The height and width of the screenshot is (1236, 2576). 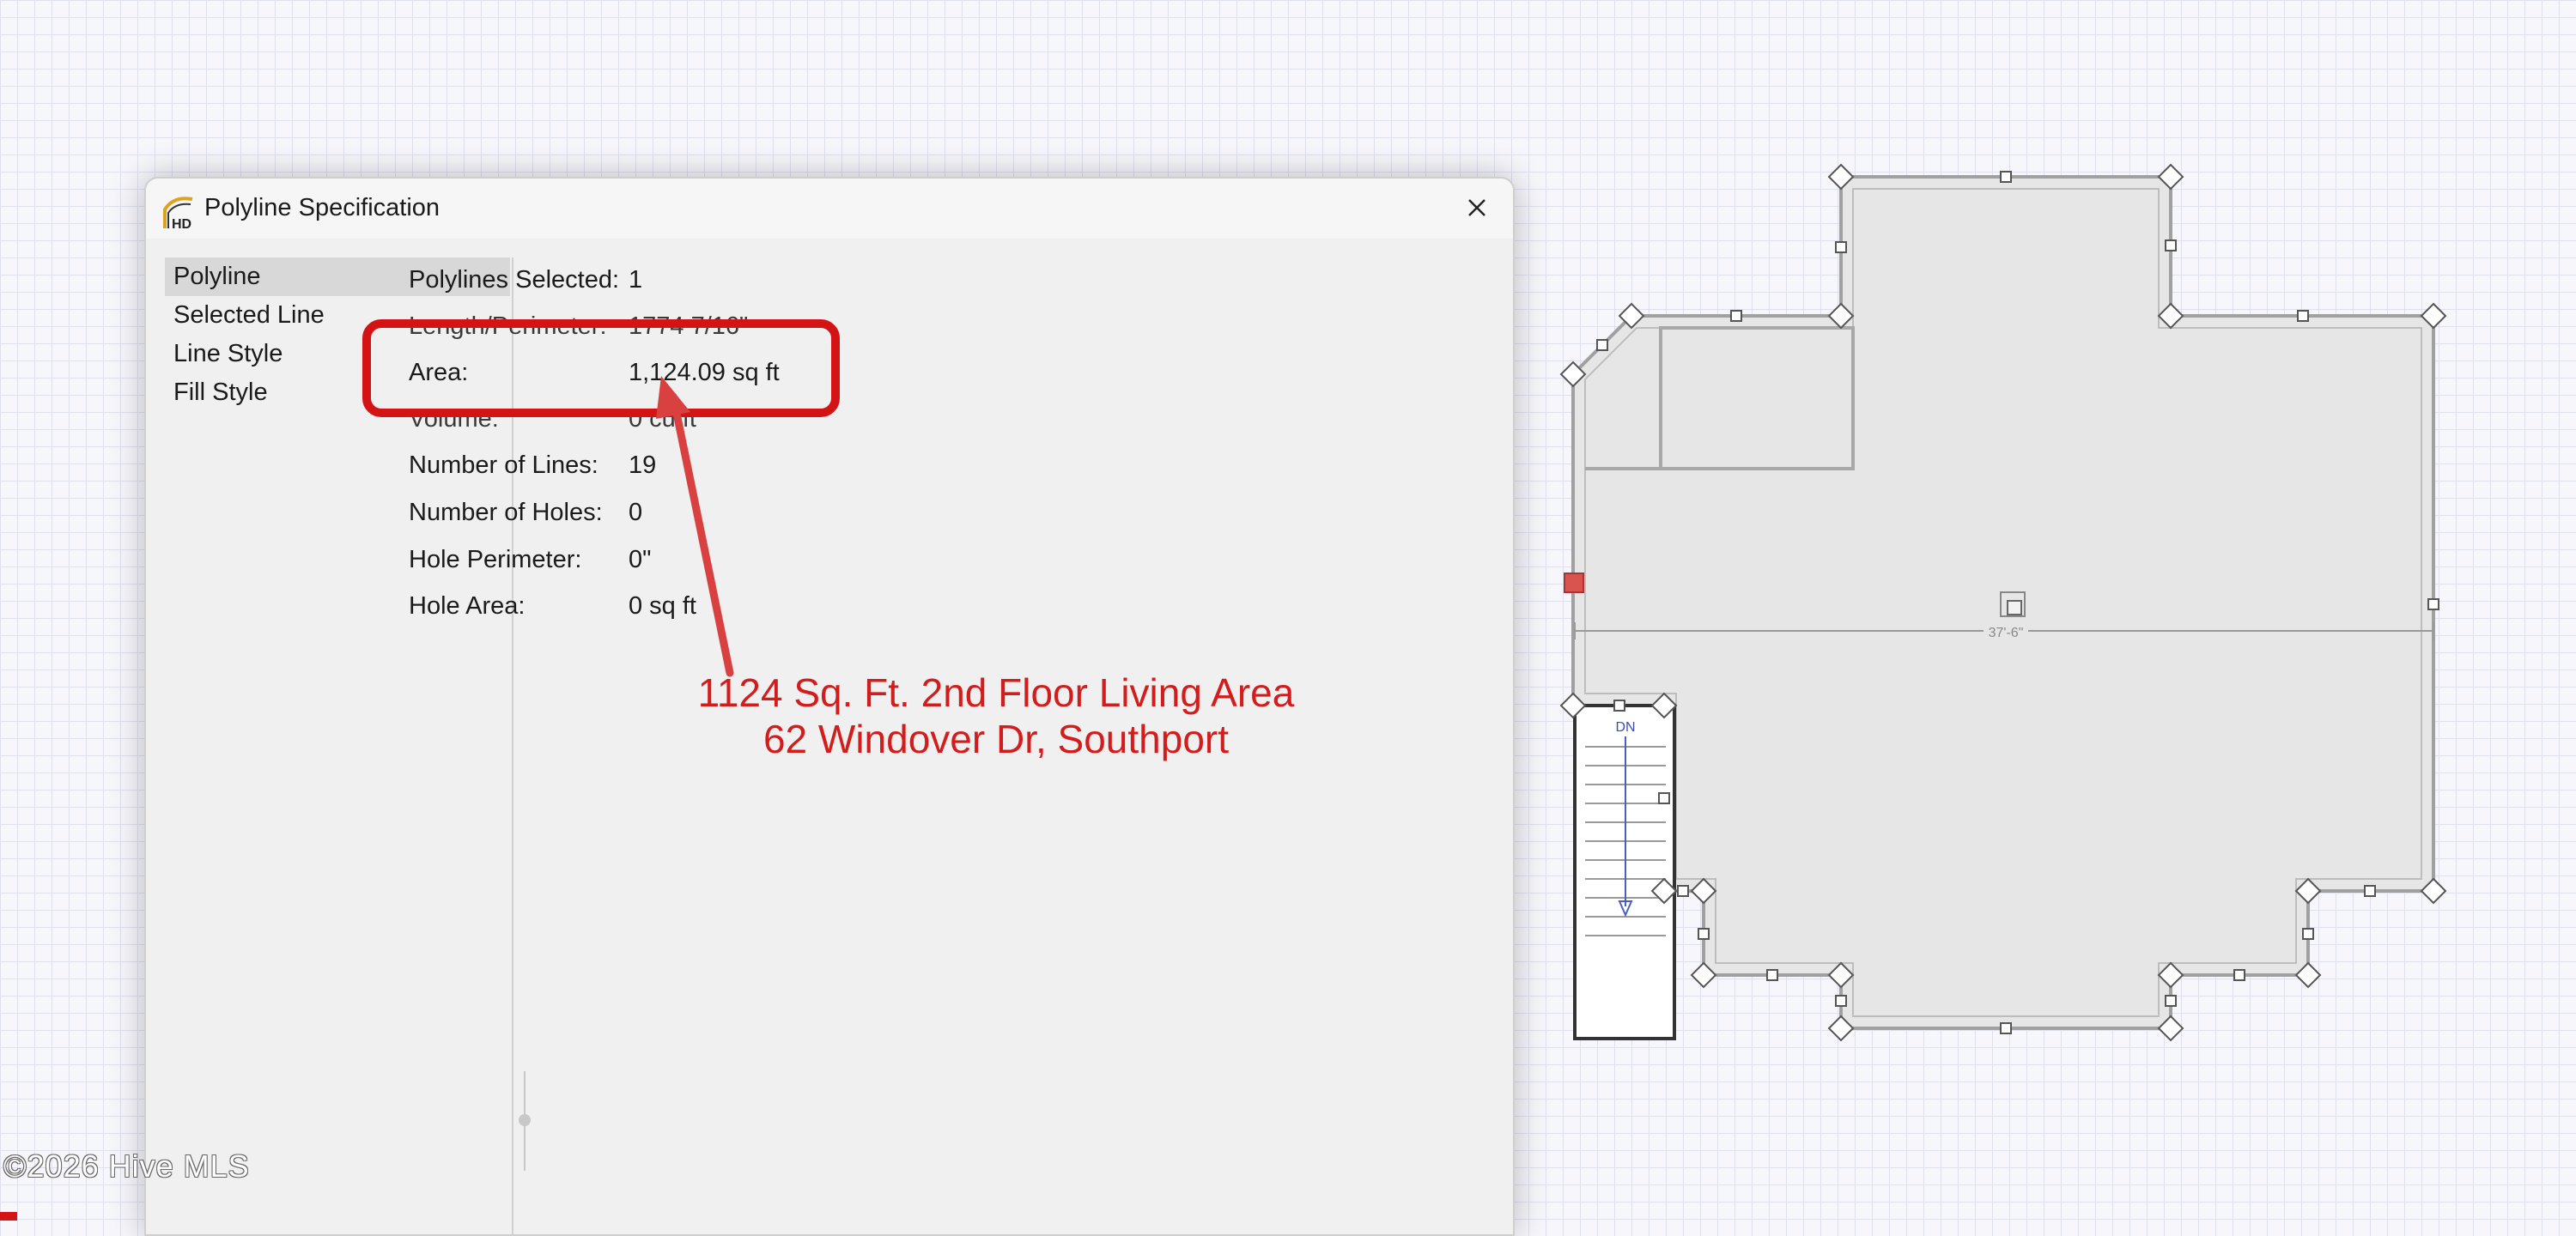 I want to click on prop-label: Polylines Selected:, so click(x=514, y=280).